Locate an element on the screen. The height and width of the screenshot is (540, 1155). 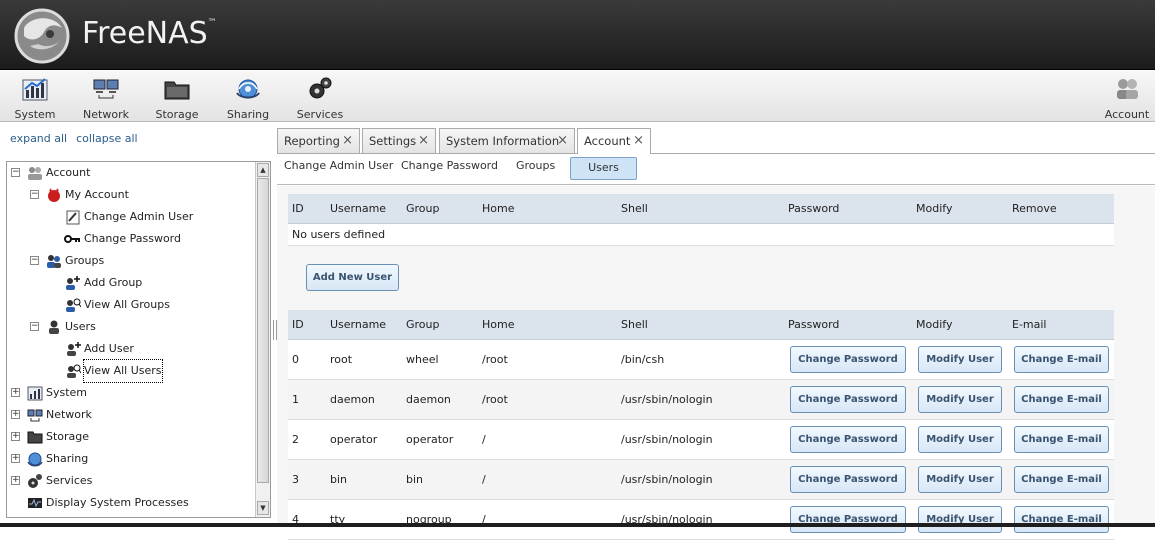
main-toolbar: System Network Storage Sharing Services is located at coordinates (577, 96).